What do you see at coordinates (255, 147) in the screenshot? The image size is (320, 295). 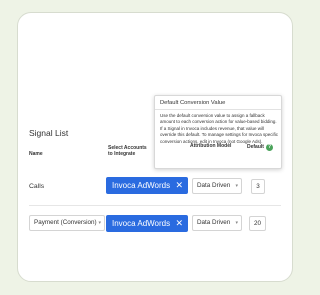 I see `column-header-default: Default` at bounding box center [255, 147].